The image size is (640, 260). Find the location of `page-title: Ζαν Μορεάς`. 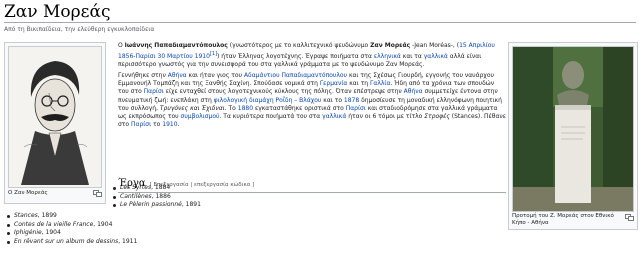

page-title: Ζαν Μορεάς is located at coordinates (57, 12).